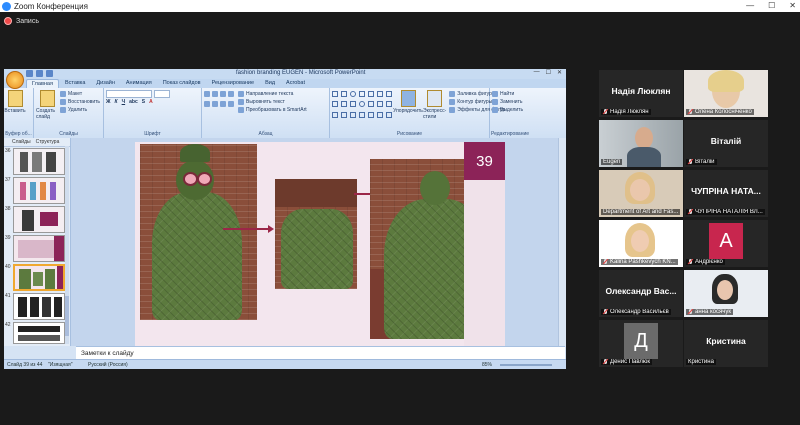  I want to click on participant-tile: Кристина Кристина, so click(726, 343).